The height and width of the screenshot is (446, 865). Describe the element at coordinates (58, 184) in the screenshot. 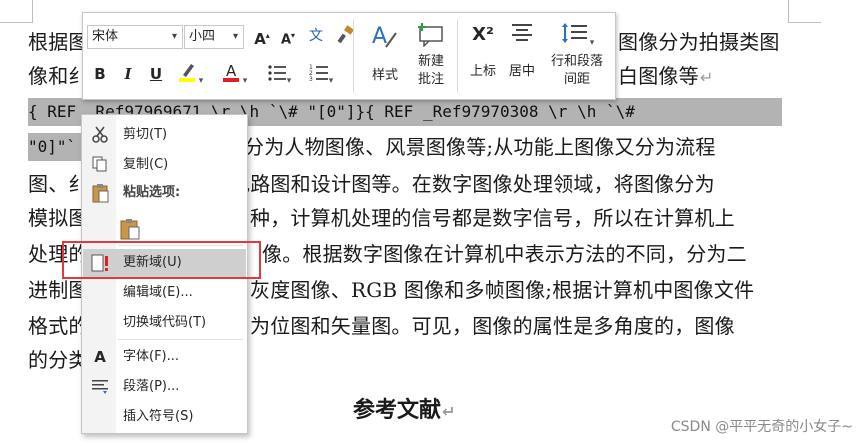

I see `doc-line-4: 图、纟` at that location.